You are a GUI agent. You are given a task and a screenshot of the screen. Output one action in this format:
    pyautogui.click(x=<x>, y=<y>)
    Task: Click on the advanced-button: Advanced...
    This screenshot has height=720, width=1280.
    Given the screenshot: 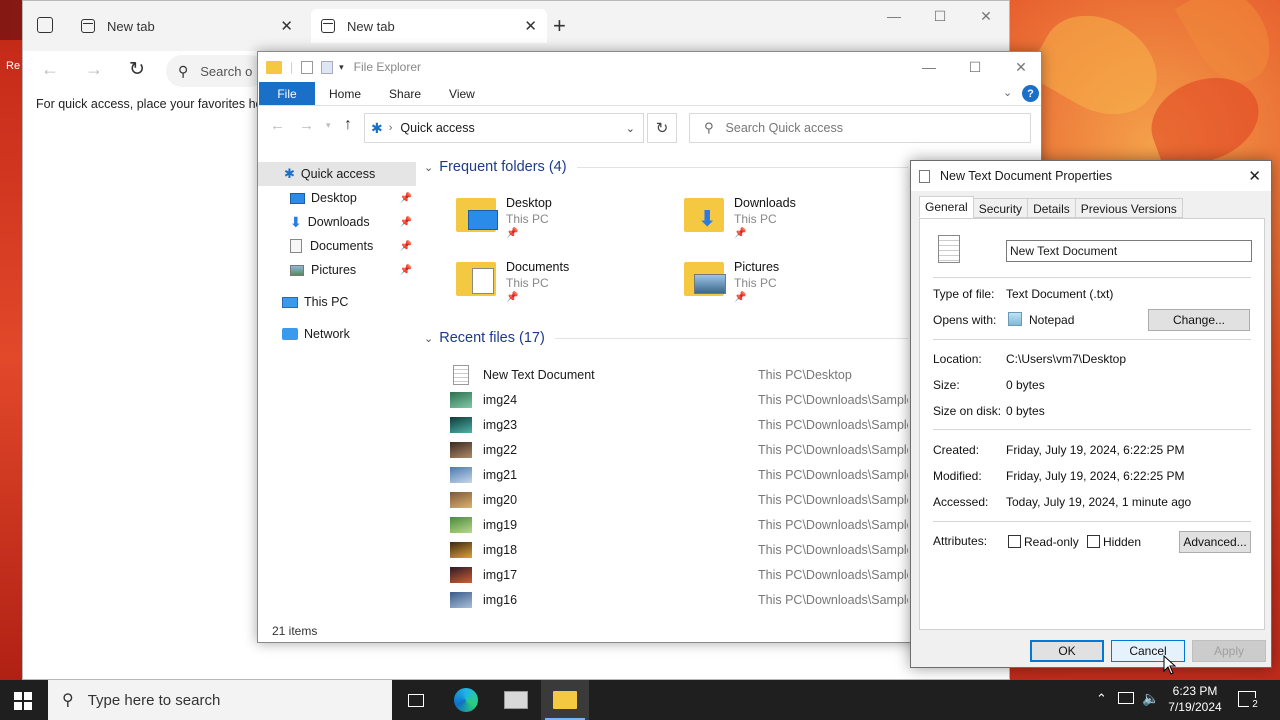 What is the action you would take?
    pyautogui.click(x=1215, y=542)
    